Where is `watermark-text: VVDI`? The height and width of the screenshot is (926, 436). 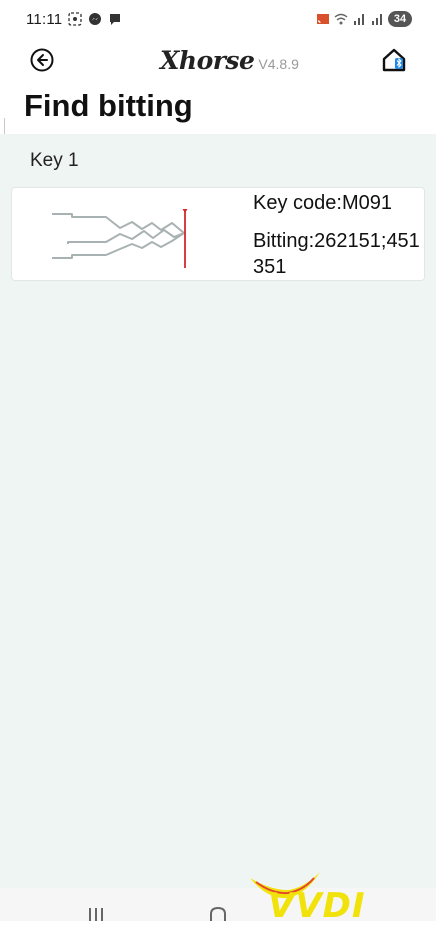 watermark-text: VVDI is located at coordinates (317, 906).